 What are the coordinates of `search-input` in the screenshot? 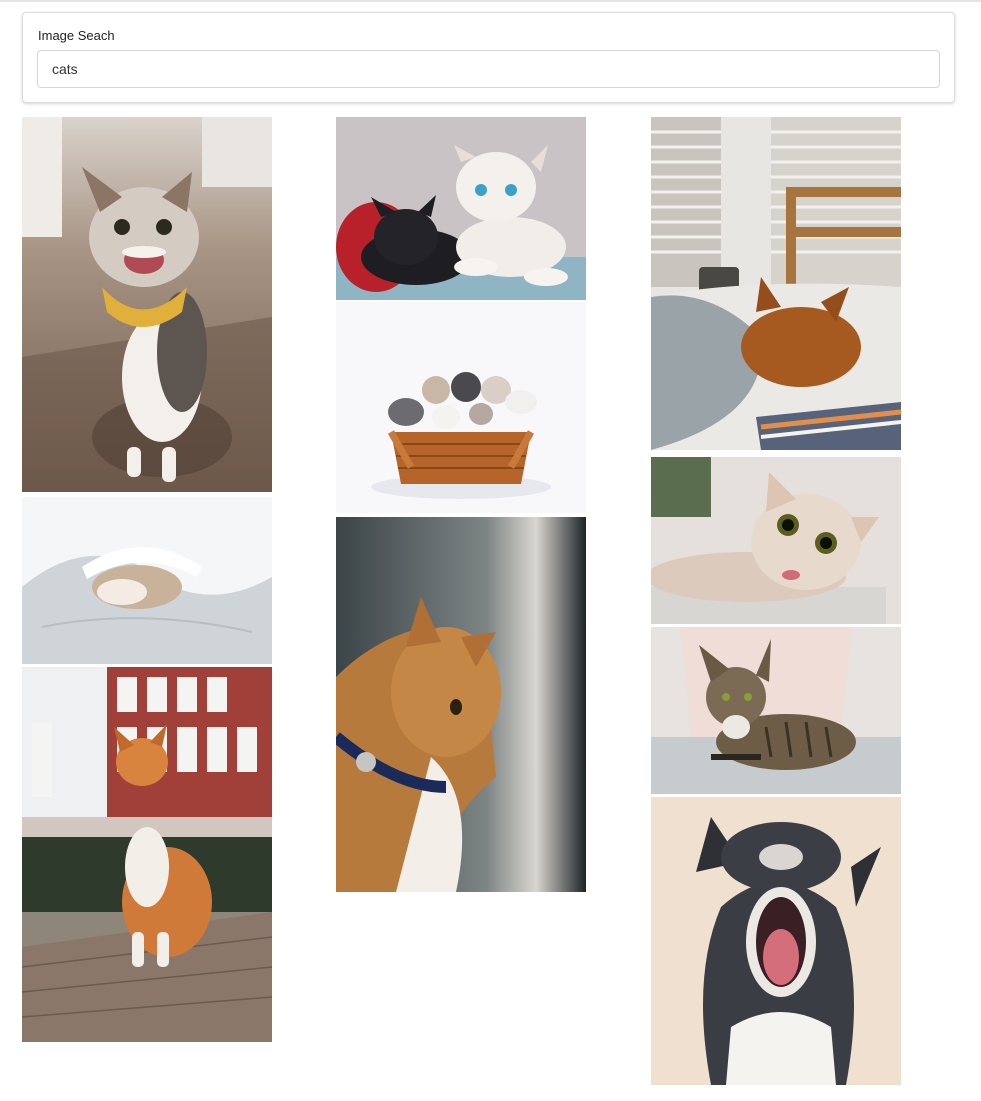 It's located at (488, 69).